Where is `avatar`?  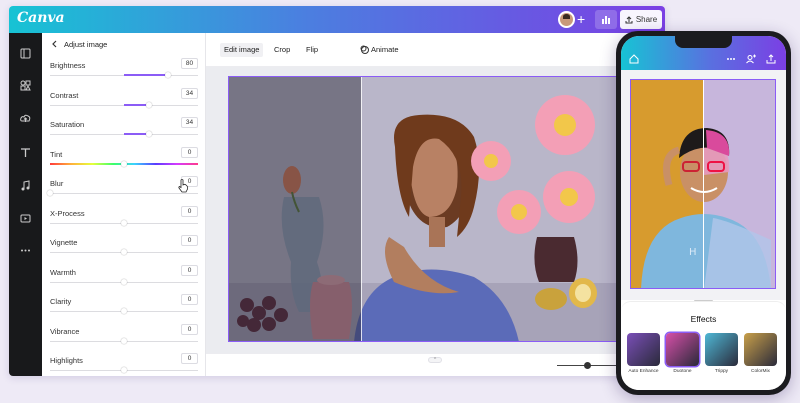 avatar is located at coordinates (566, 19).